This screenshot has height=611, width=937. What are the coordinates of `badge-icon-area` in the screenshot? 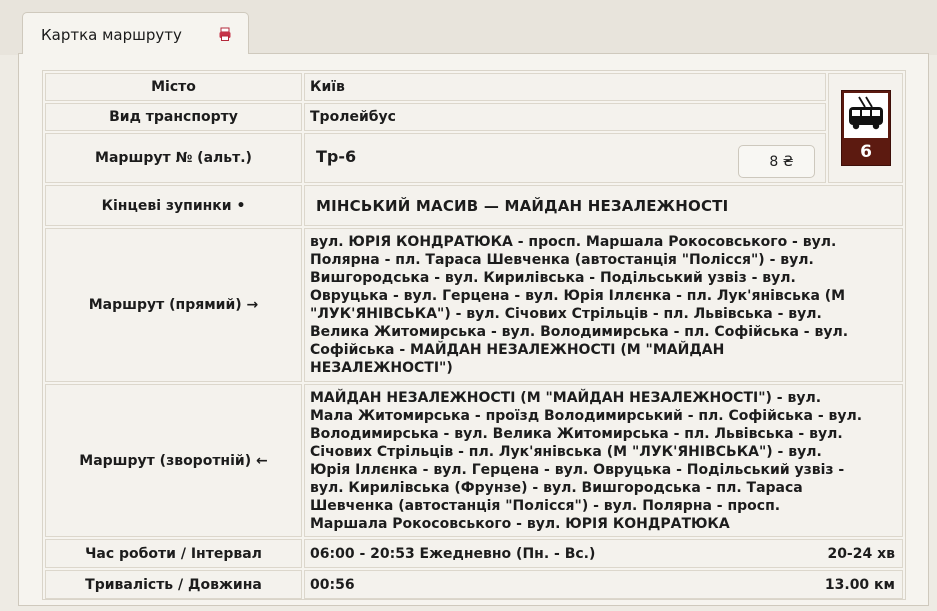 It's located at (866, 115).